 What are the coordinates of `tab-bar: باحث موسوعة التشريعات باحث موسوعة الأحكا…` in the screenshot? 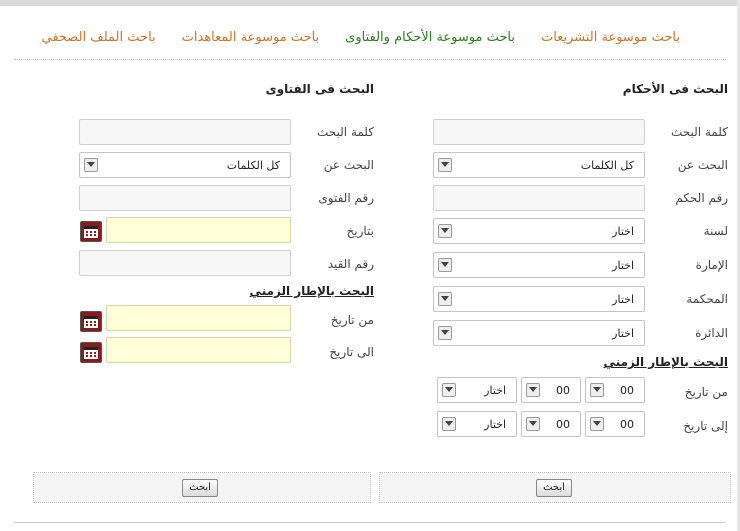 It's located at (360, 40).